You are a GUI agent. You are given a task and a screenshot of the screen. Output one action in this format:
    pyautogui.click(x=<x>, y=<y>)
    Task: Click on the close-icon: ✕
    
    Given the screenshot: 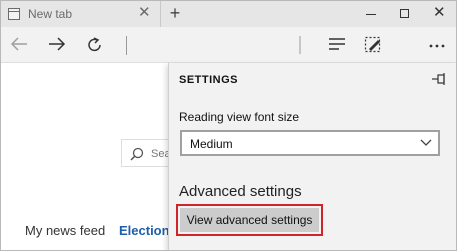 What is the action you would take?
    pyautogui.click(x=439, y=12)
    